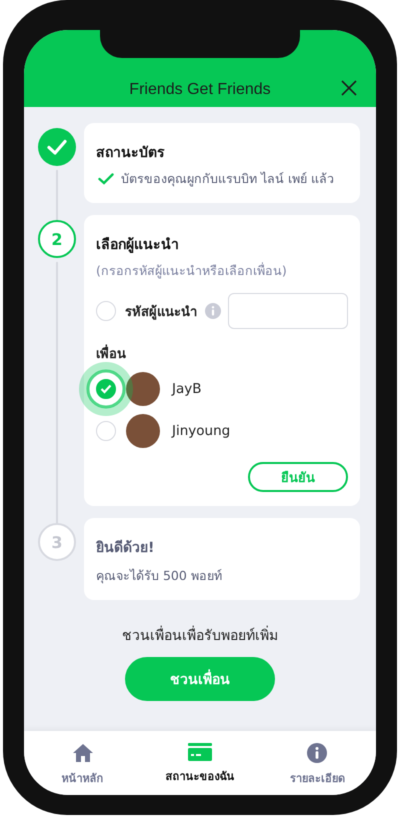 Image resolution: width=400 pixels, height=824 pixels. What do you see at coordinates (159, 576) in the screenshot?
I see `reward-text: คุณจะได้รับ 500 พอยท์` at bounding box center [159, 576].